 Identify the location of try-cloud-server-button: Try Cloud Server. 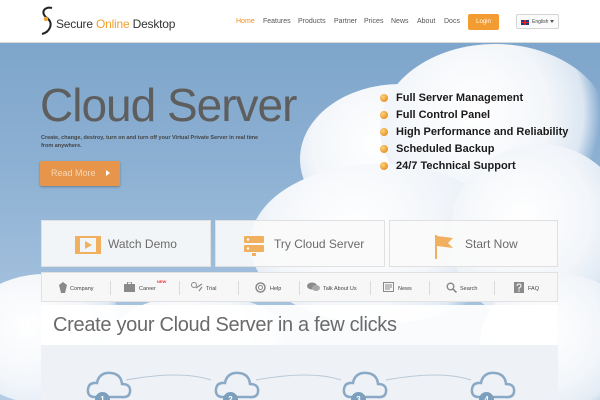
(300, 243).